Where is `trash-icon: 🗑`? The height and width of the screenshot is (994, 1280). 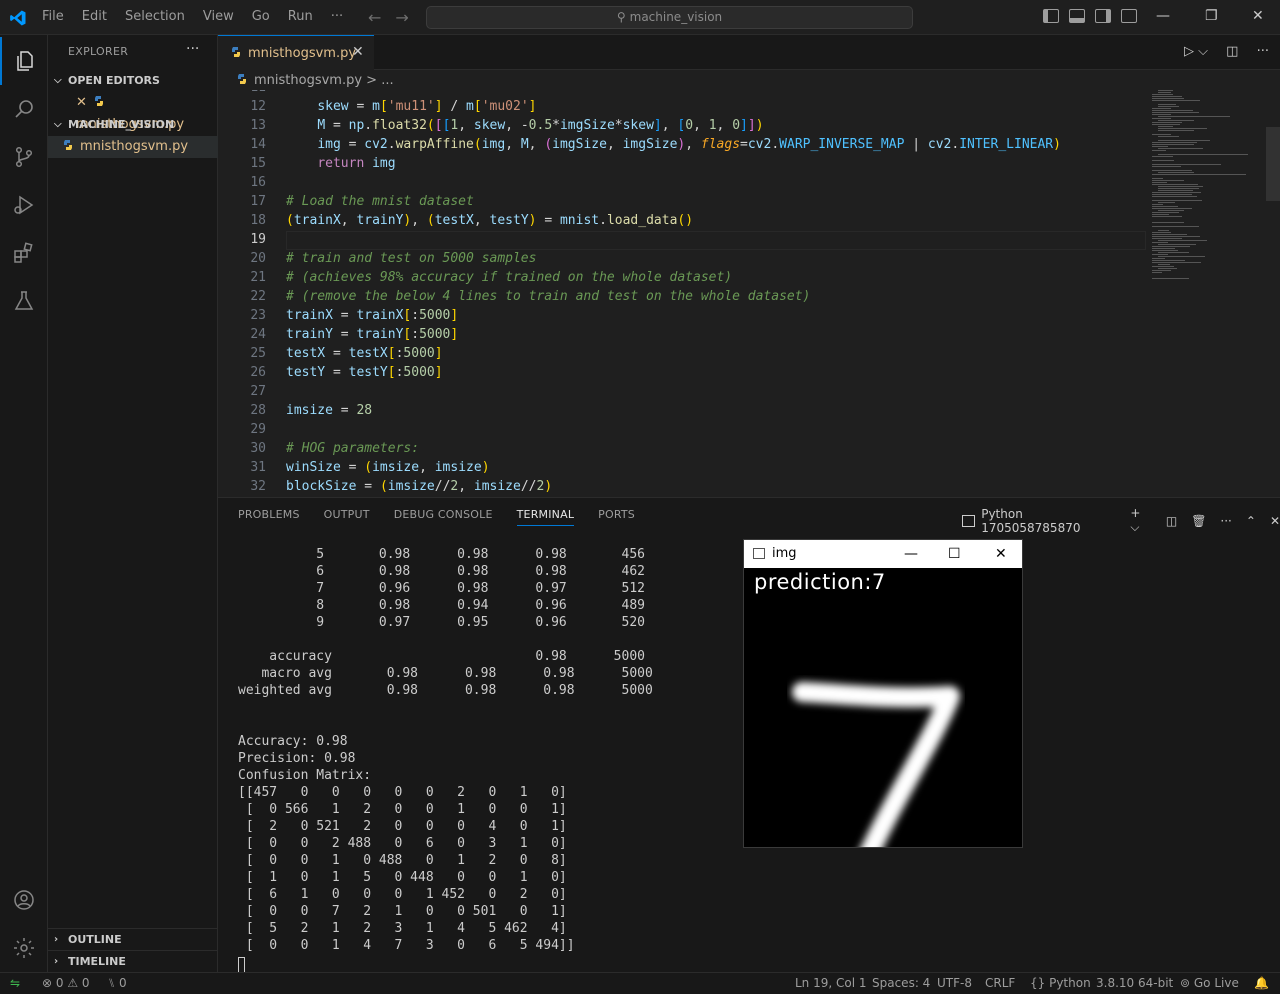 trash-icon: 🗑 is located at coordinates (1198, 521).